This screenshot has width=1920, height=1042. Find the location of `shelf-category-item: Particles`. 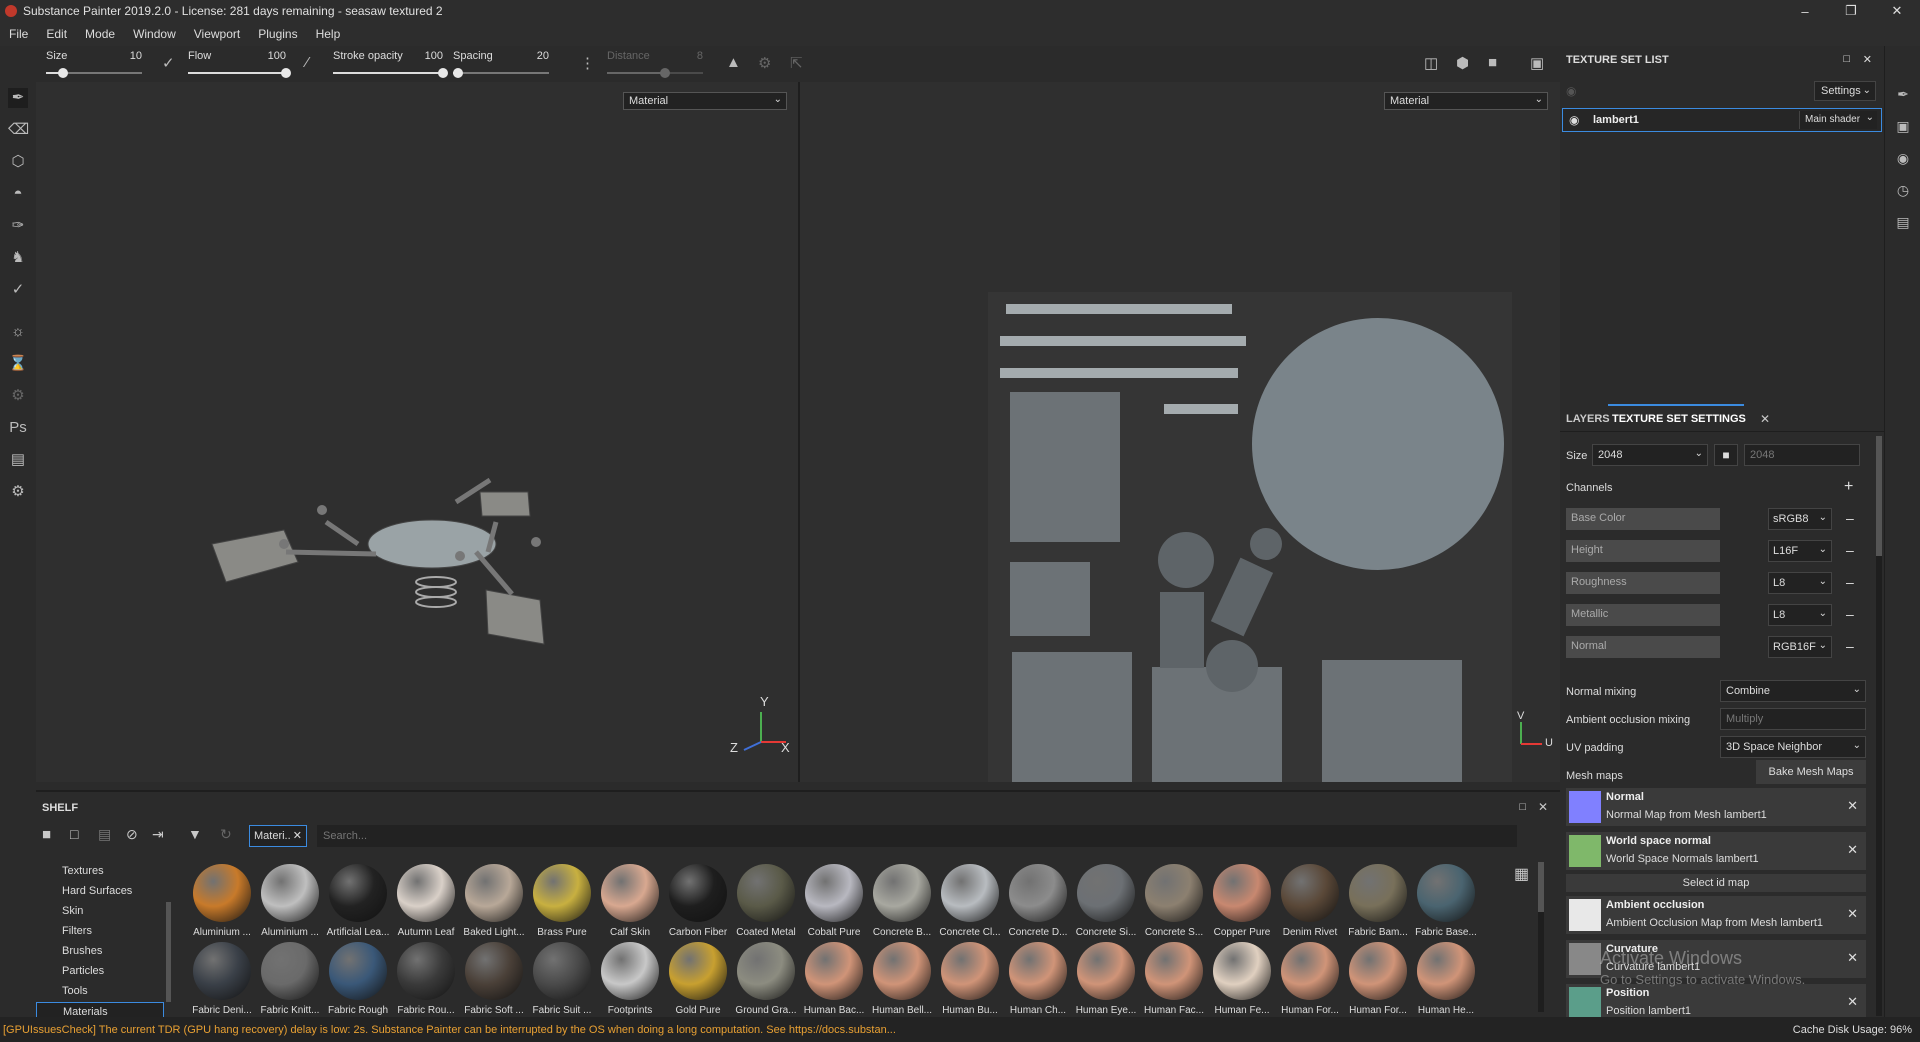

shelf-category-item: Particles is located at coordinates (100, 972).